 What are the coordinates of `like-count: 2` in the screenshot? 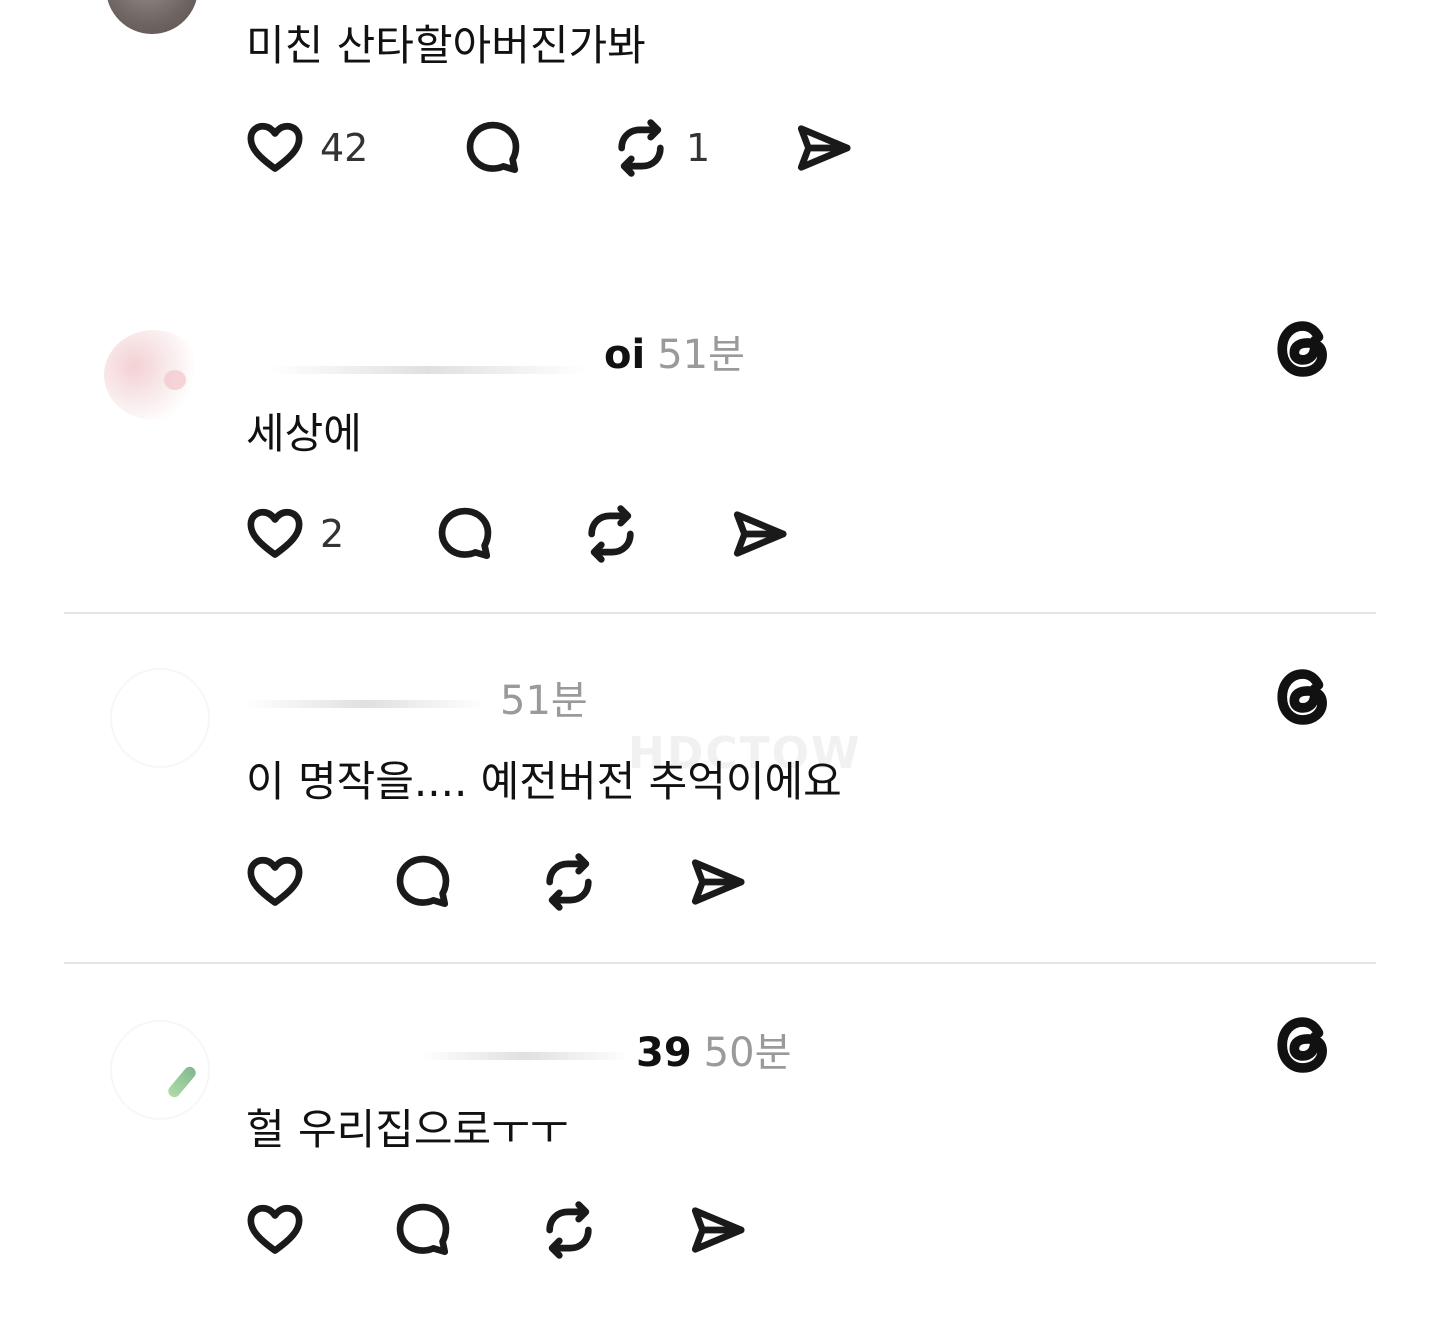 It's located at (332, 534).